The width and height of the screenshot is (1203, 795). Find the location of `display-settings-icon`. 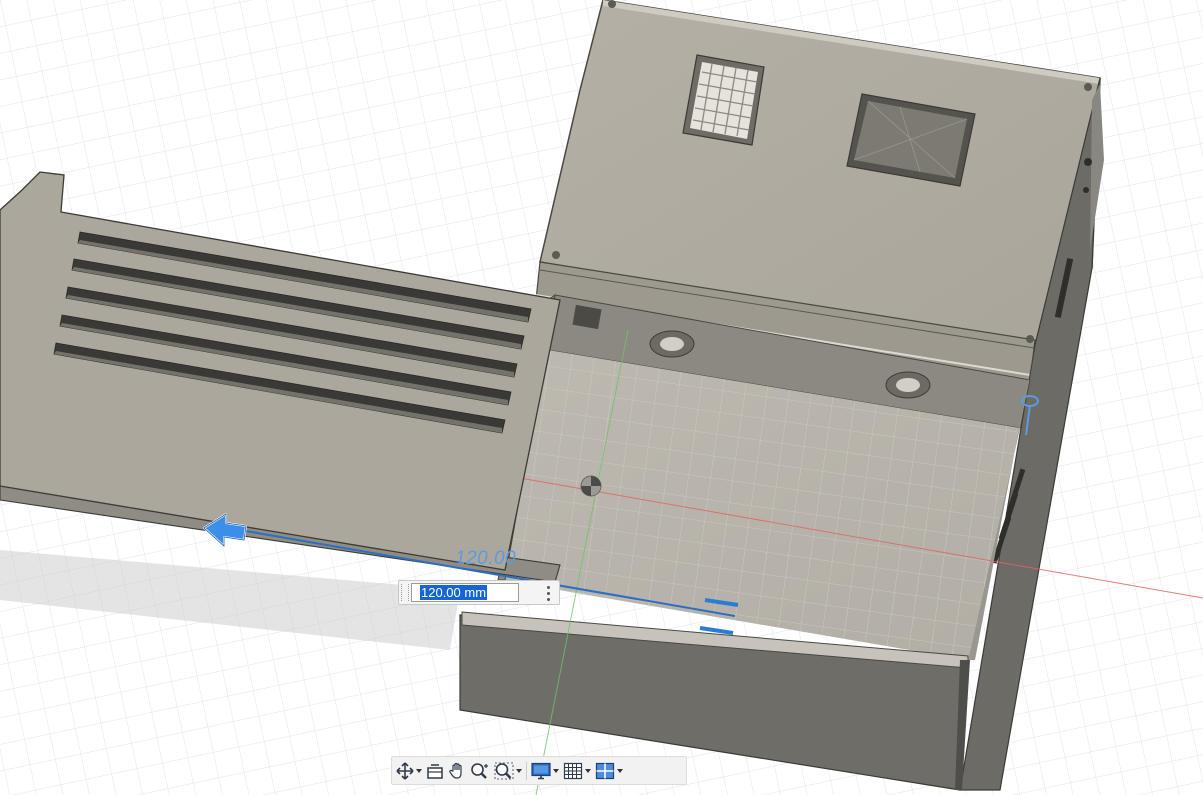

display-settings-icon is located at coordinates (541, 770).